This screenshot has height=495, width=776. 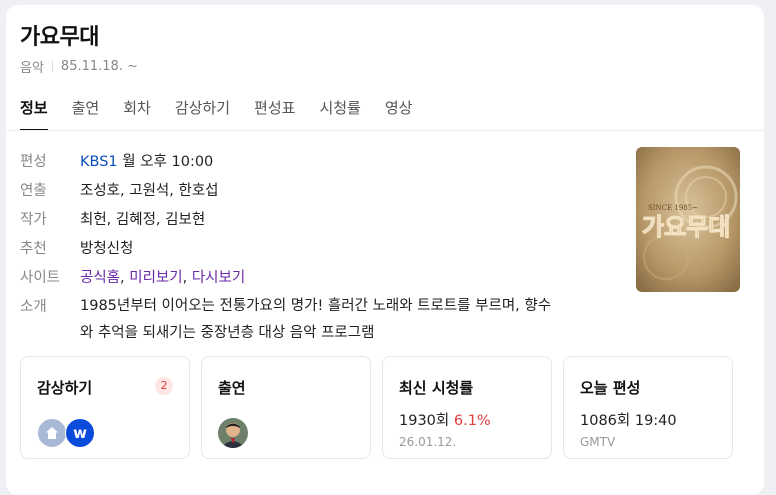 I want to click on tab-bar: 정보 출연 회차 감상하기 편성표 시청률 영상, so click(x=228, y=114).